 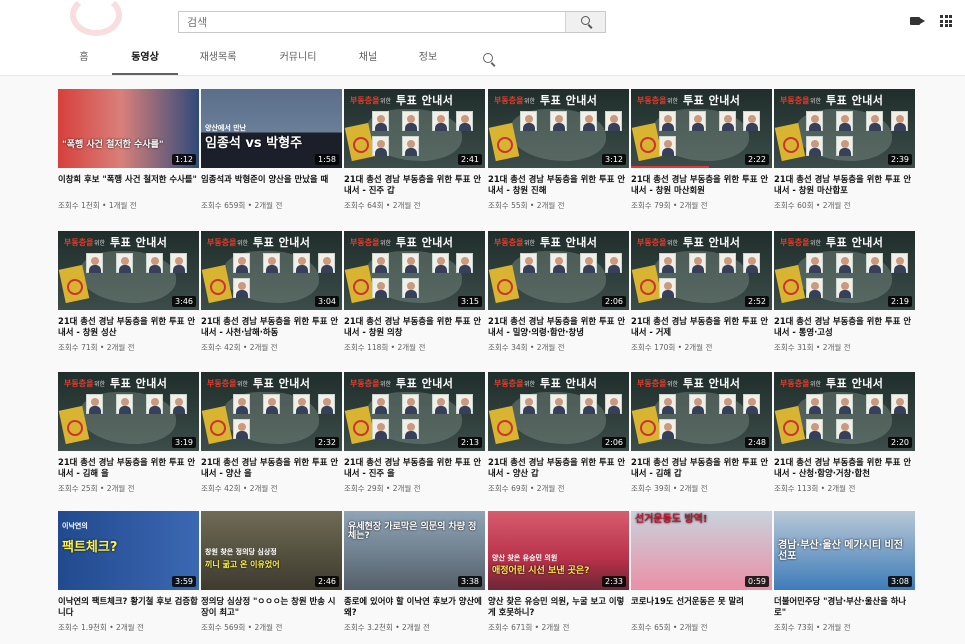 What do you see at coordinates (218, 59) in the screenshot?
I see `tab-playlists: 재생목록` at bounding box center [218, 59].